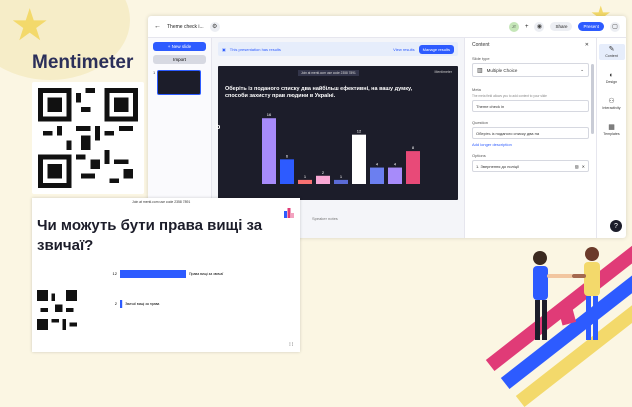 Image resolution: width=632 pixels, height=407 pixels. I want to click on tab-design: ◐ Design, so click(612, 78).